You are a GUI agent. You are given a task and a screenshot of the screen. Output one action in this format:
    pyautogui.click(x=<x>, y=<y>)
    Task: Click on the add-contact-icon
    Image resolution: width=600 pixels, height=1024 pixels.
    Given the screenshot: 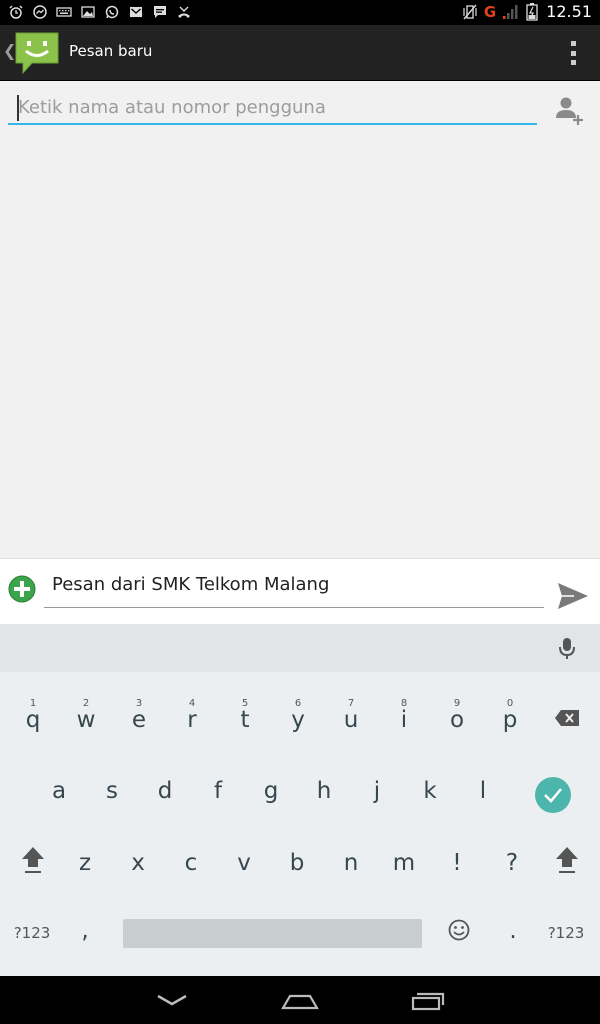 What is the action you would take?
    pyautogui.click(x=570, y=110)
    